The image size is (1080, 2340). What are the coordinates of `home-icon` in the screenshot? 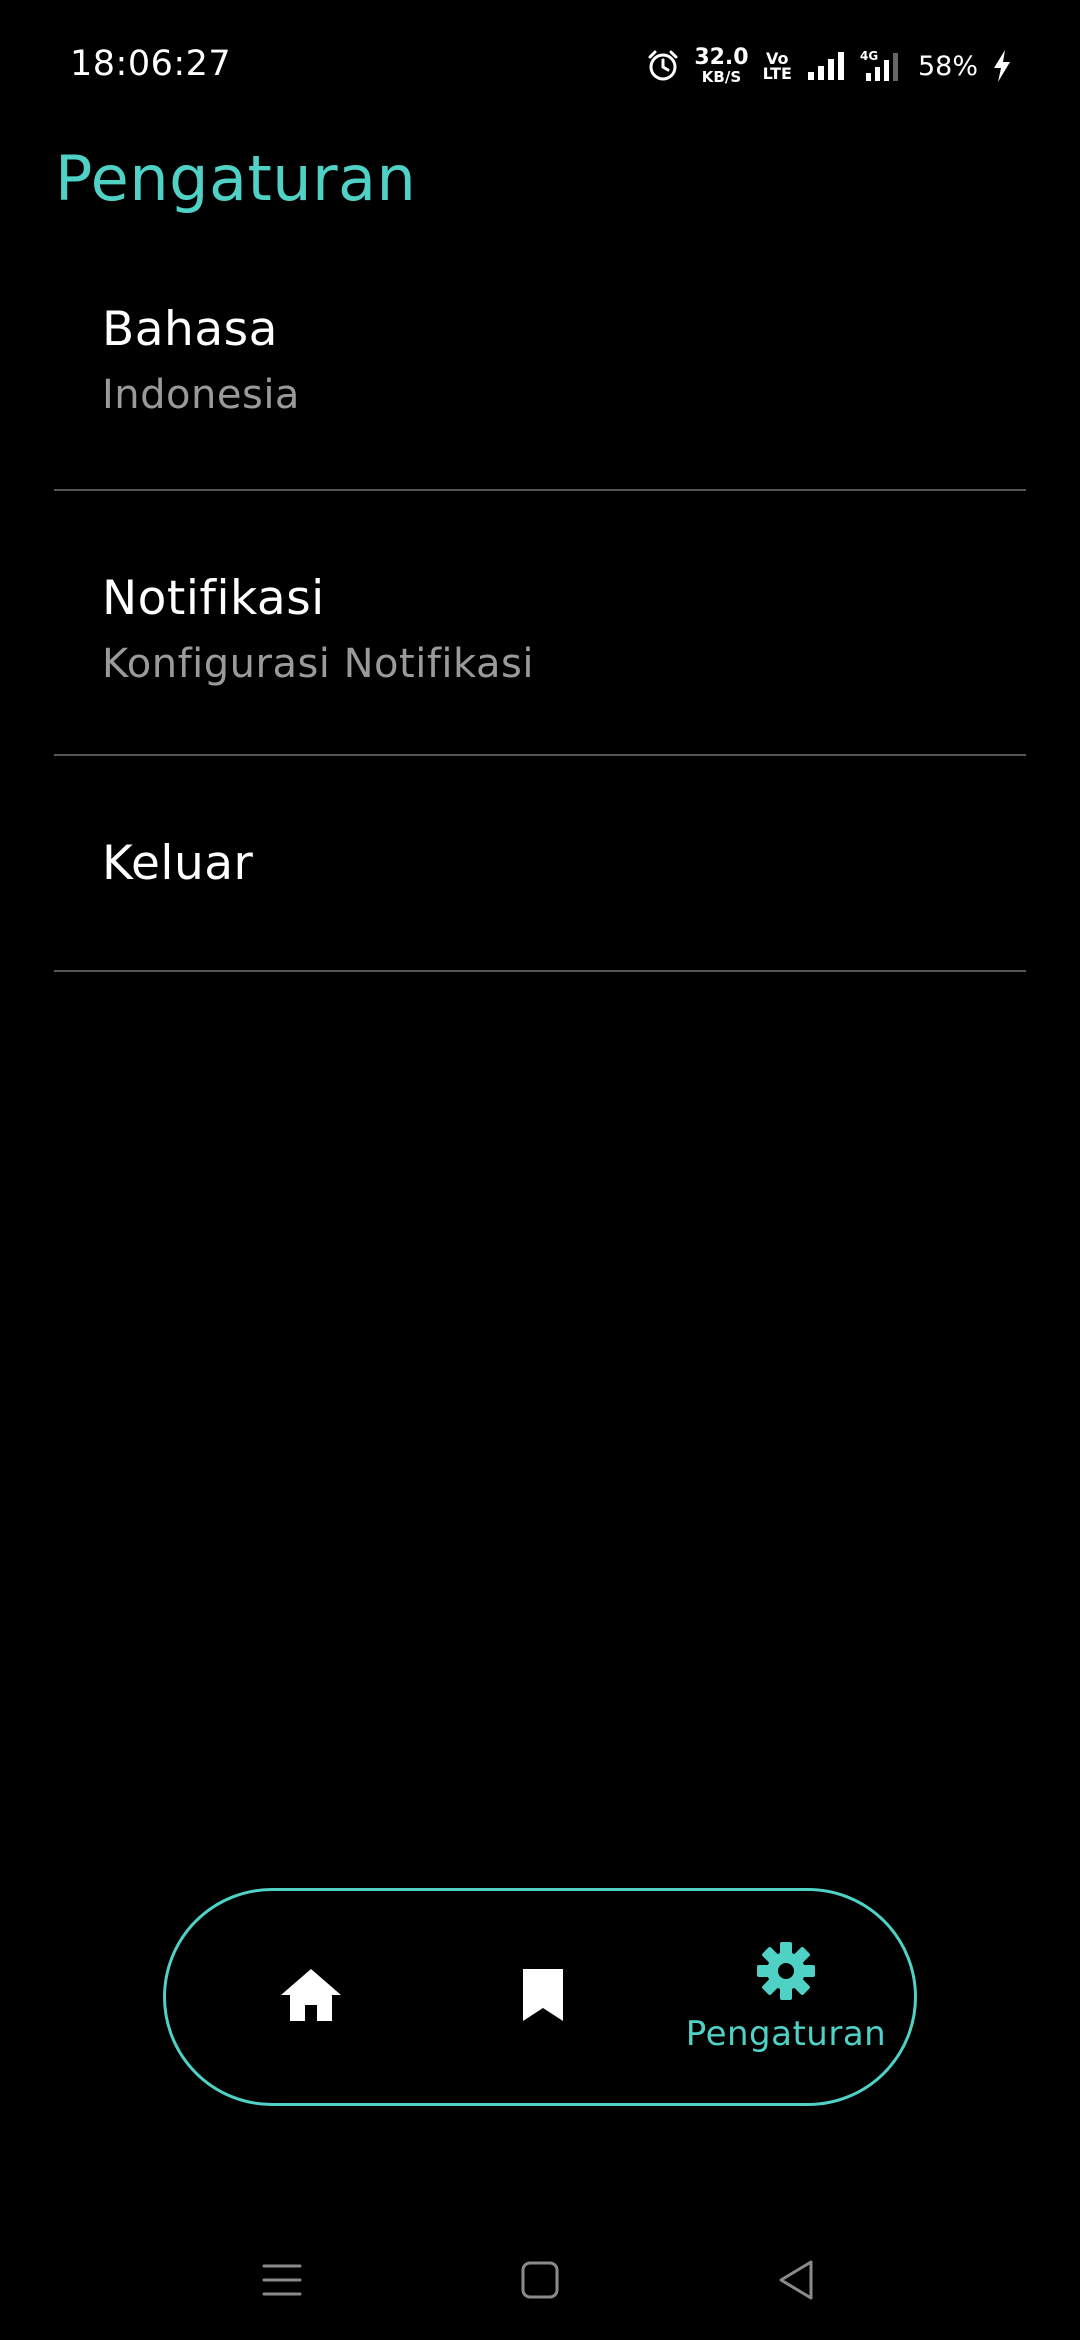 It's located at (311, 1997).